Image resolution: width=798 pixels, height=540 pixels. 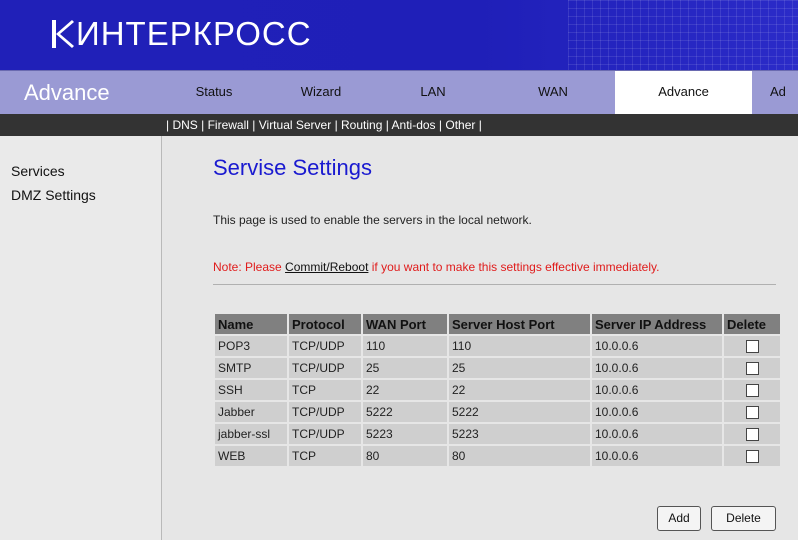 I want to click on column-header-server-ip-address: Server IP Address, so click(x=657, y=324).